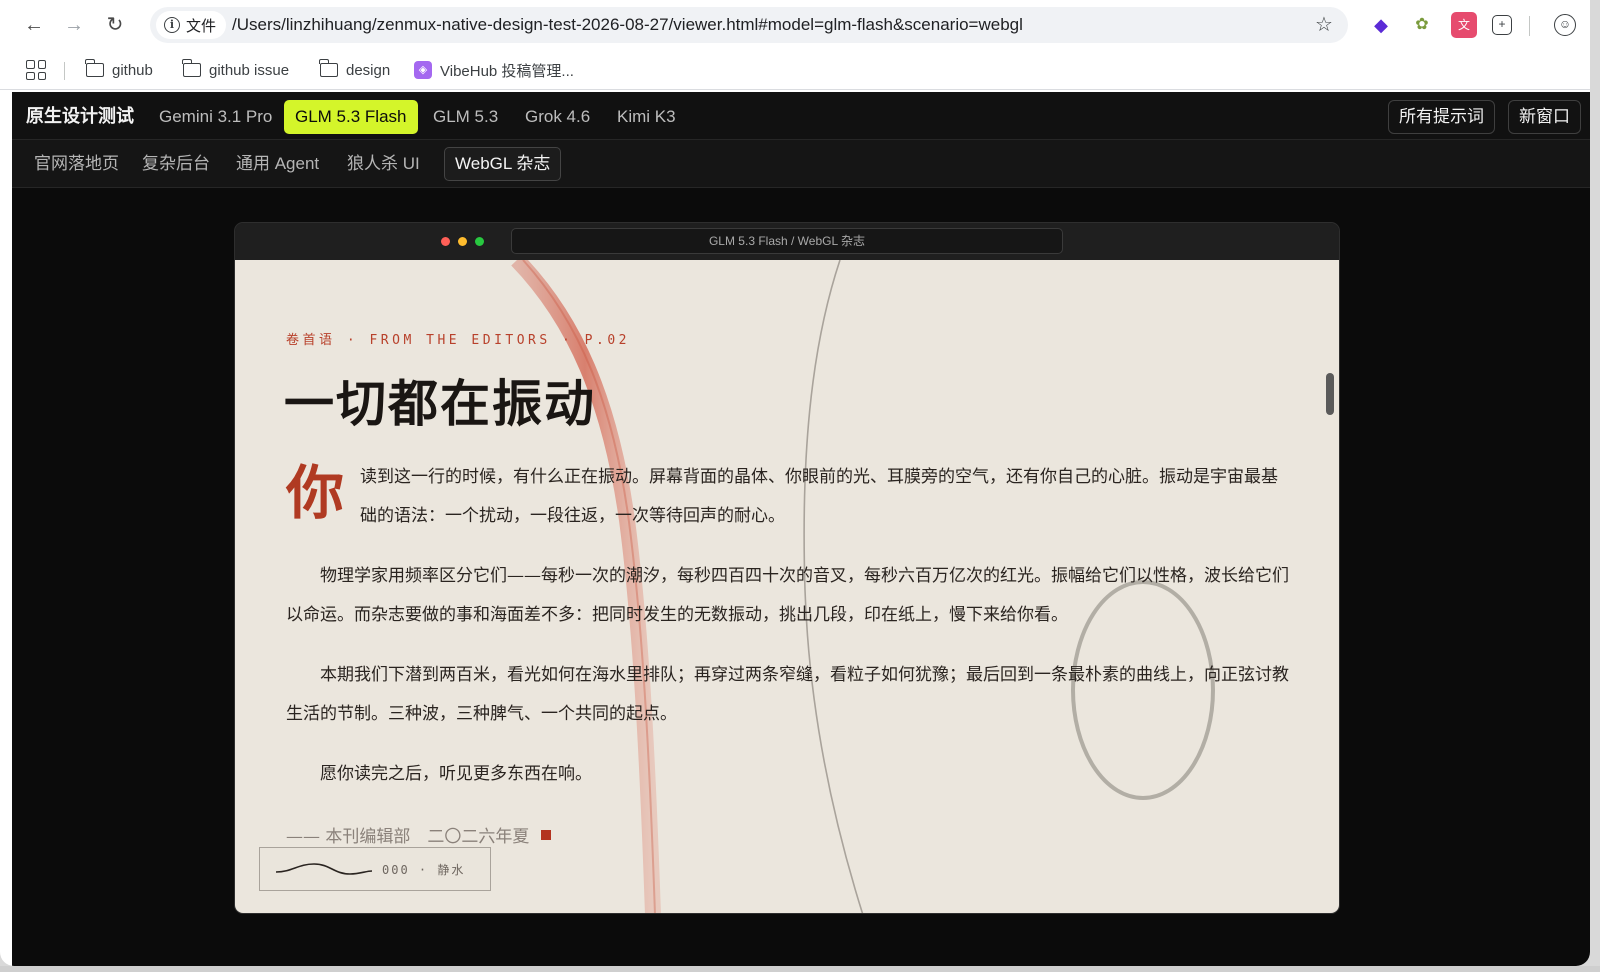 The height and width of the screenshot is (972, 1600). I want to click on site-info-chip: i 文件, so click(191, 25).